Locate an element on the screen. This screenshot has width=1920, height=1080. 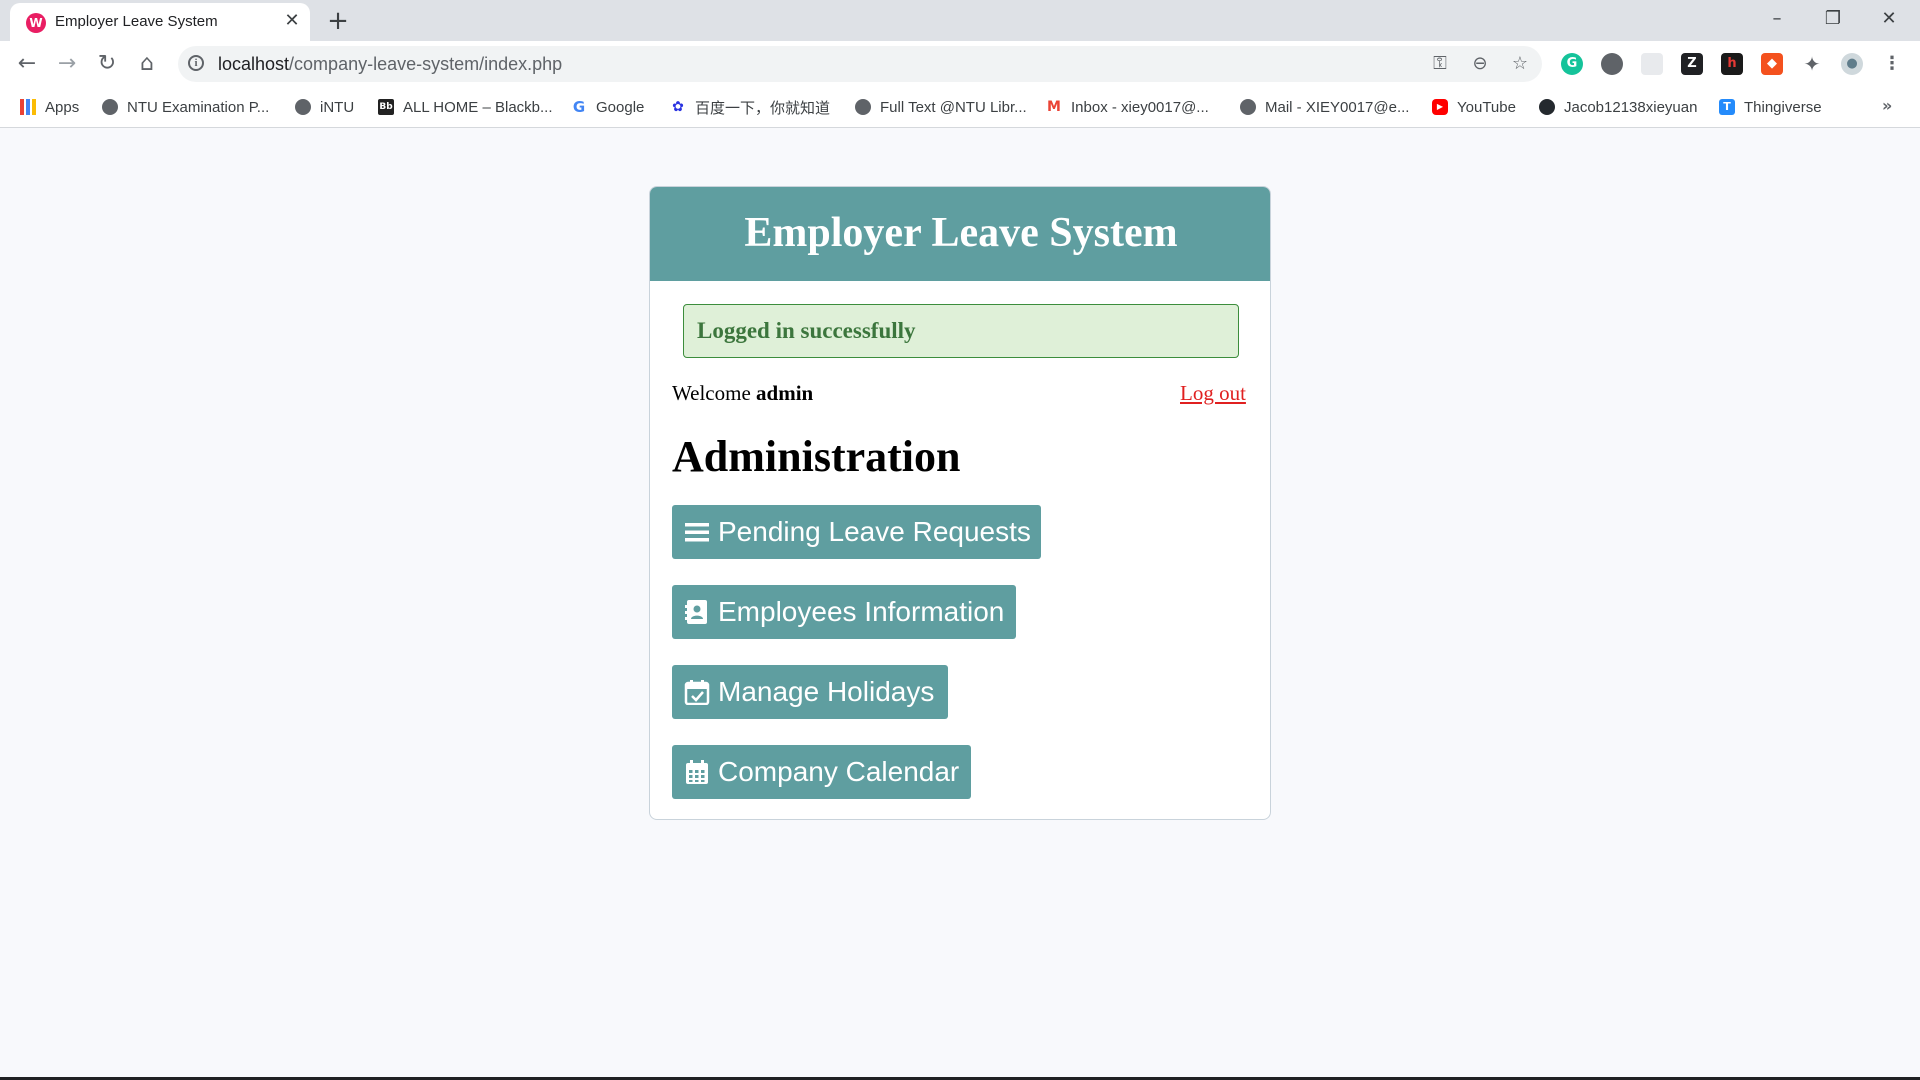
key-icon: ⚿ is located at coordinates (1440, 64).